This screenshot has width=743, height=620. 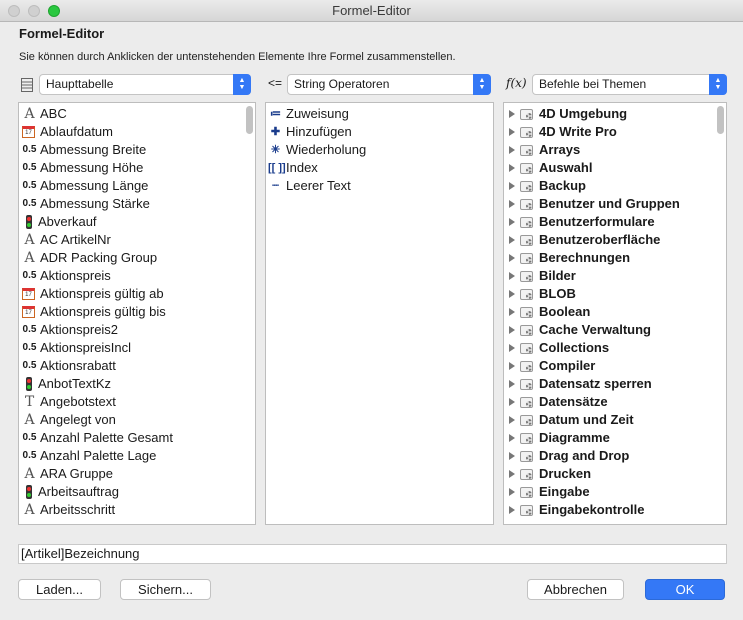 I want to click on field-item-label: Abverkauf, so click(x=67, y=221).